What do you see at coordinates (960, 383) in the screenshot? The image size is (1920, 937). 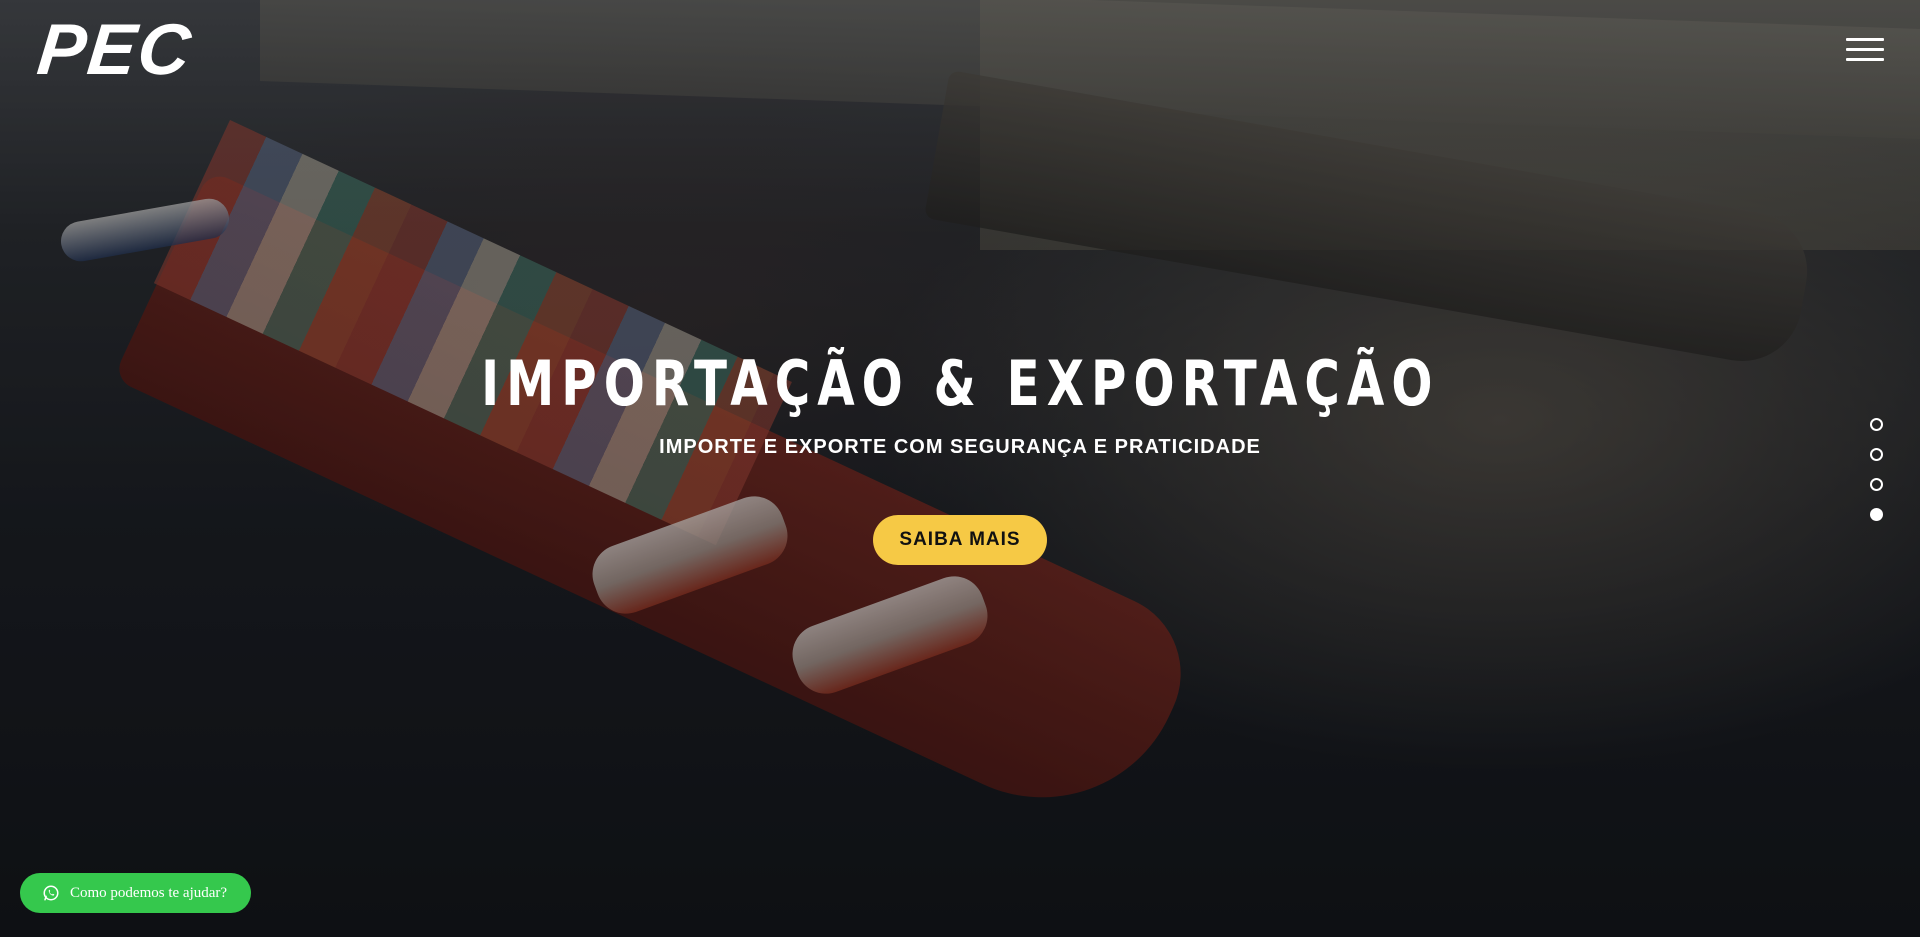 I see `hero-title: IMPORTAÇÃO & EXPORTAÇÃO` at bounding box center [960, 383].